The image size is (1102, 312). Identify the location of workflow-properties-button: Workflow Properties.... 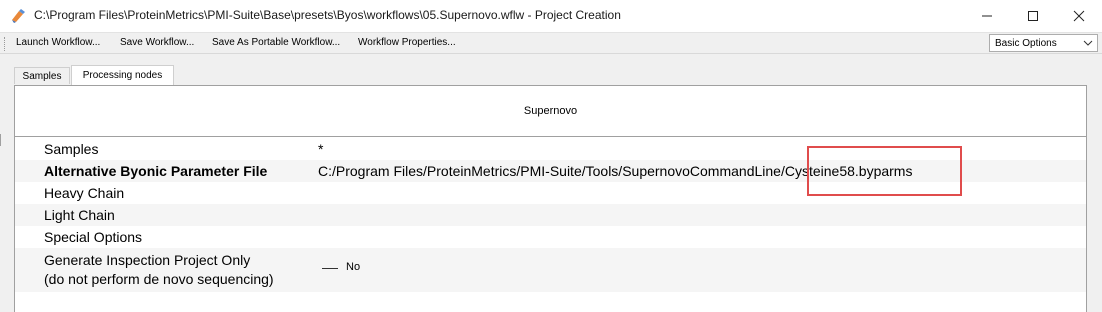
(407, 42).